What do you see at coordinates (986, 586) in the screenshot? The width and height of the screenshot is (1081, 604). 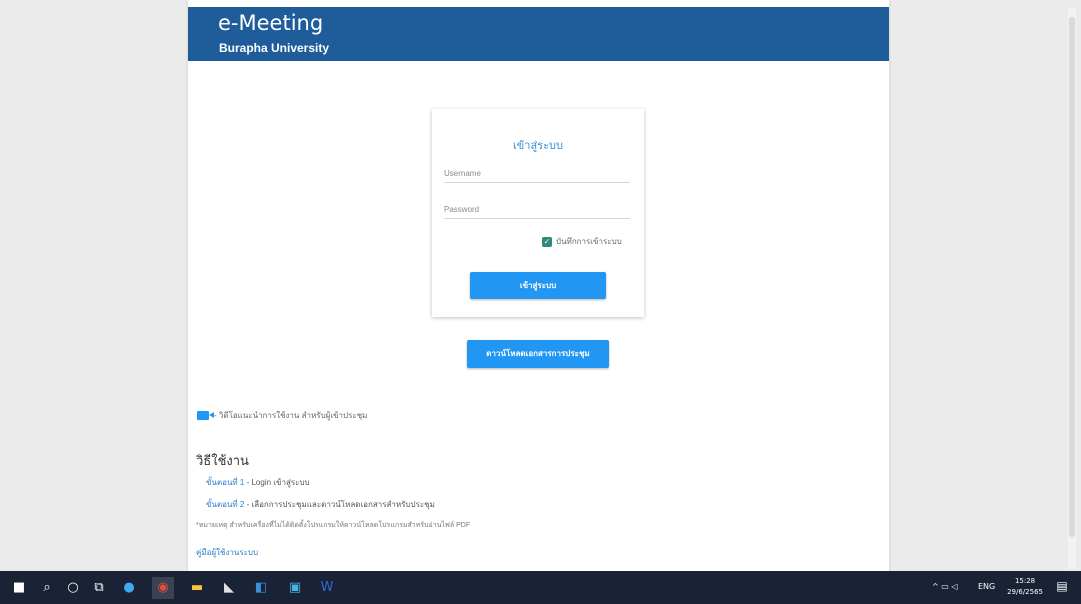 I see `language-indicator: ENG` at bounding box center [986, 586].